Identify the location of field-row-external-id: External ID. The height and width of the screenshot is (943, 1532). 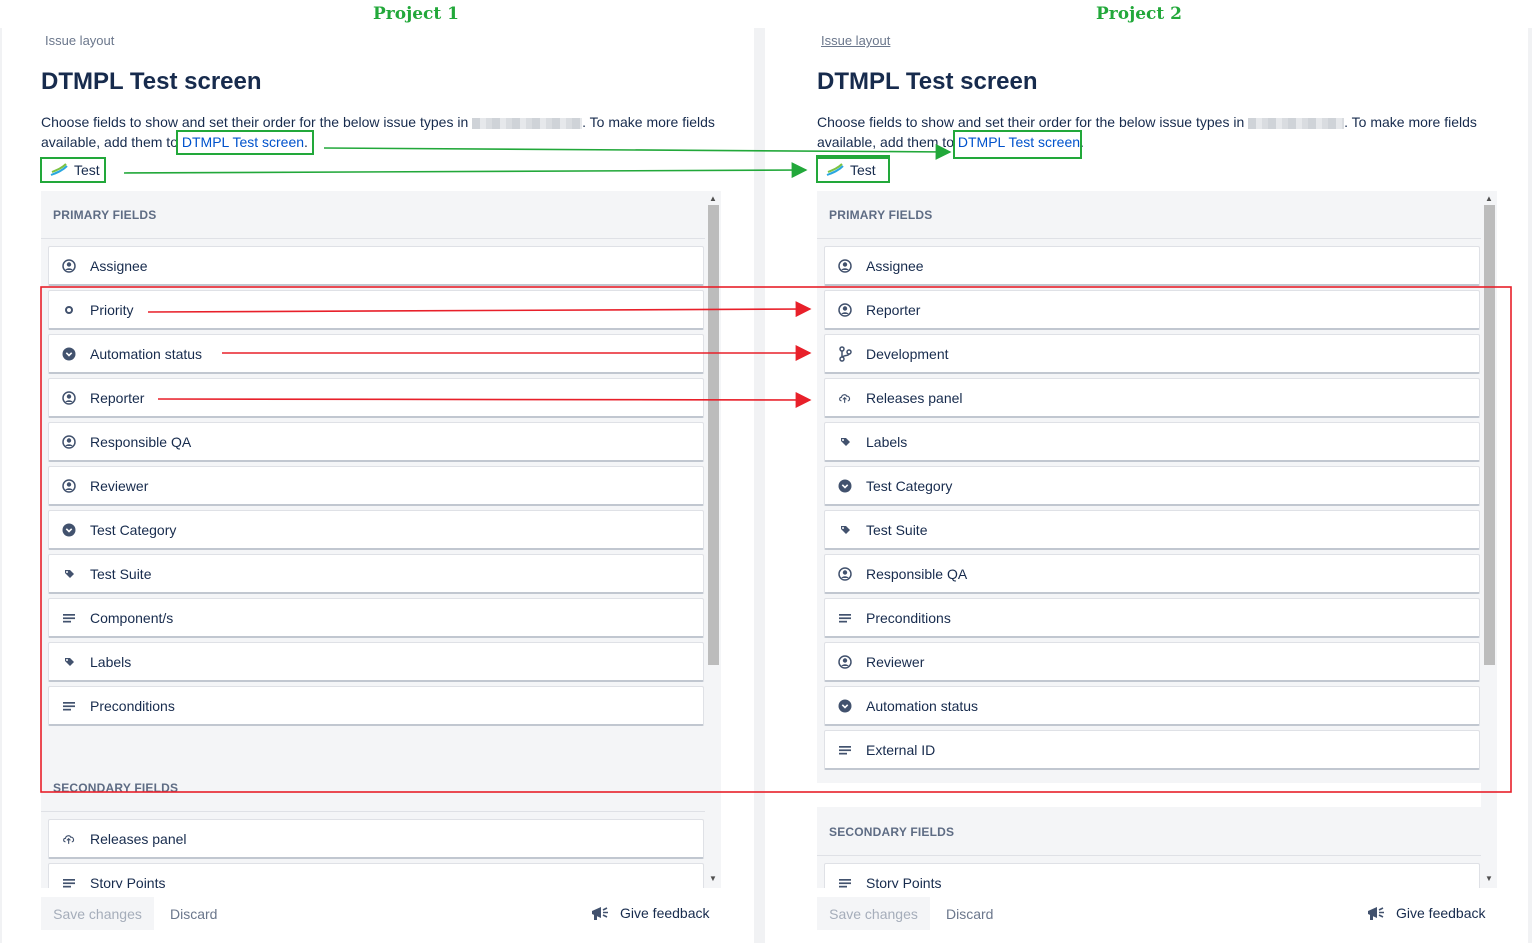
(1152, 750).